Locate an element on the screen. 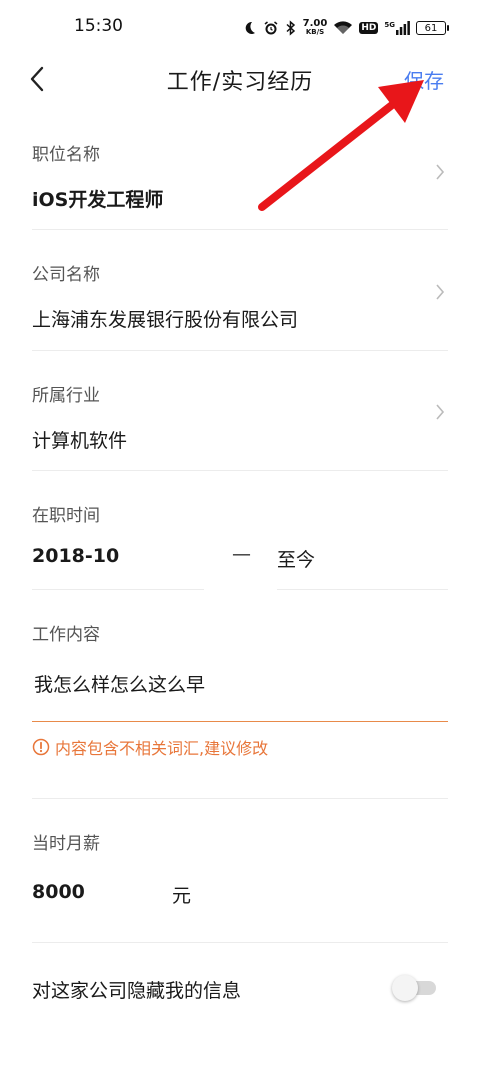 The image size is (480, 1072). work-content-field: 工作内容 is located at coordinates (240, 632).